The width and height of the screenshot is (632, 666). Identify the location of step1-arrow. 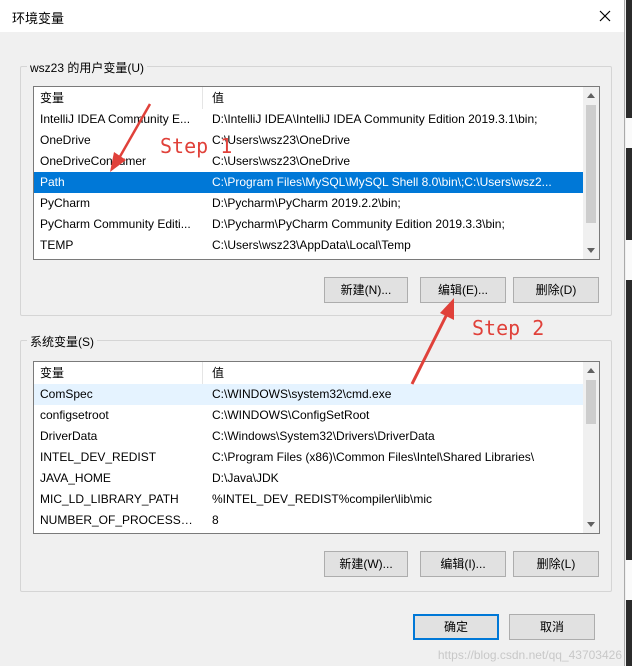
(131, 137).